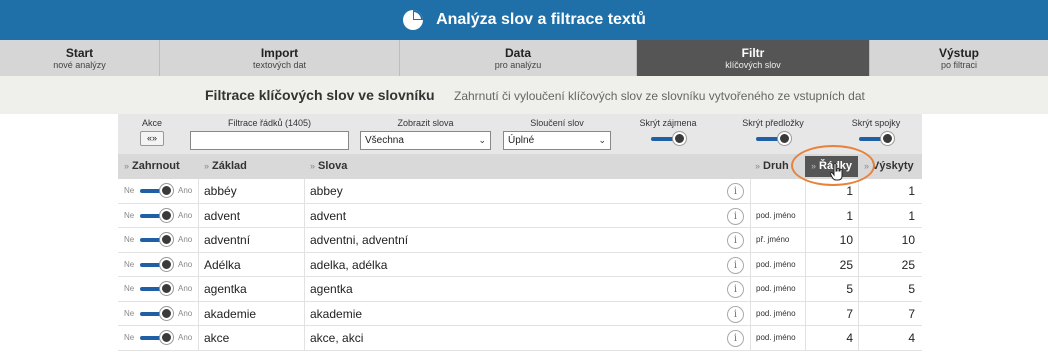 Image resolution: width=1048 pixels, height=352 pixels. I want to click on step-vystup: Výstup po filtraci, so click(959, 58).